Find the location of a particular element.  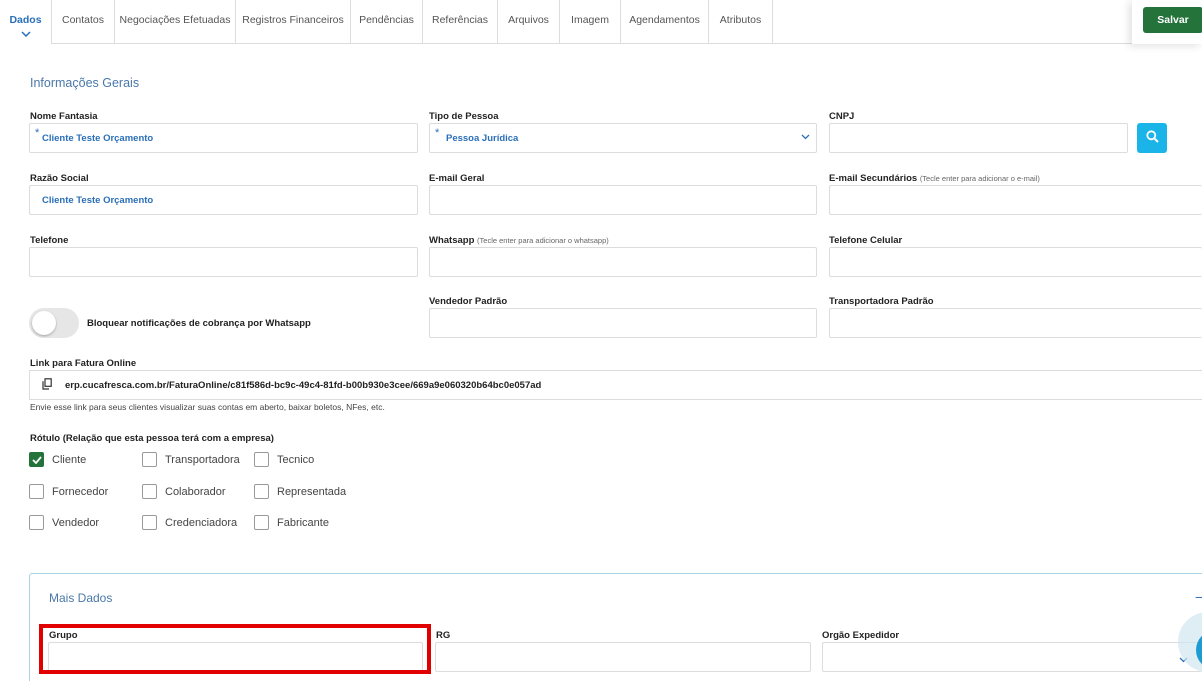

email-secundarios-hint: (Tecle enter para adicionar o e-mail) is located at coordinates (979, 178).